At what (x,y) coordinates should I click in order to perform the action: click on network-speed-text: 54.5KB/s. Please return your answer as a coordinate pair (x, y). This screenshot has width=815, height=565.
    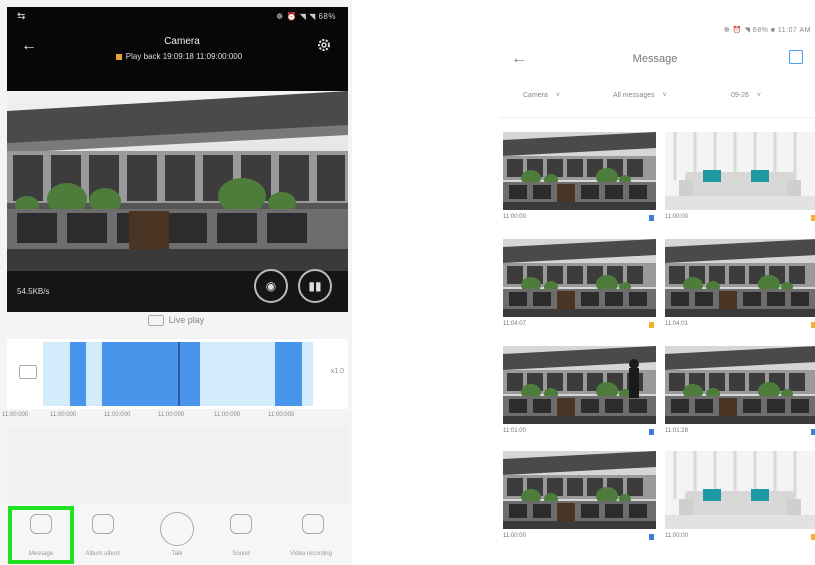
    Looking at the image, I should click on (33, 291).